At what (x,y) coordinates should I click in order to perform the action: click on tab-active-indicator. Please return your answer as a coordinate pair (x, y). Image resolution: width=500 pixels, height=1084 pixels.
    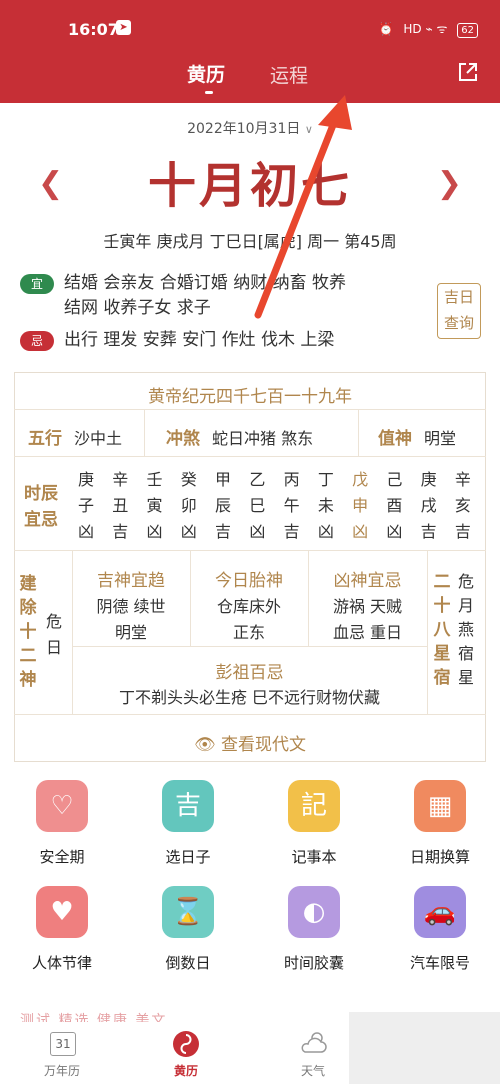
    Looking at the image, I should click on (209, 92).